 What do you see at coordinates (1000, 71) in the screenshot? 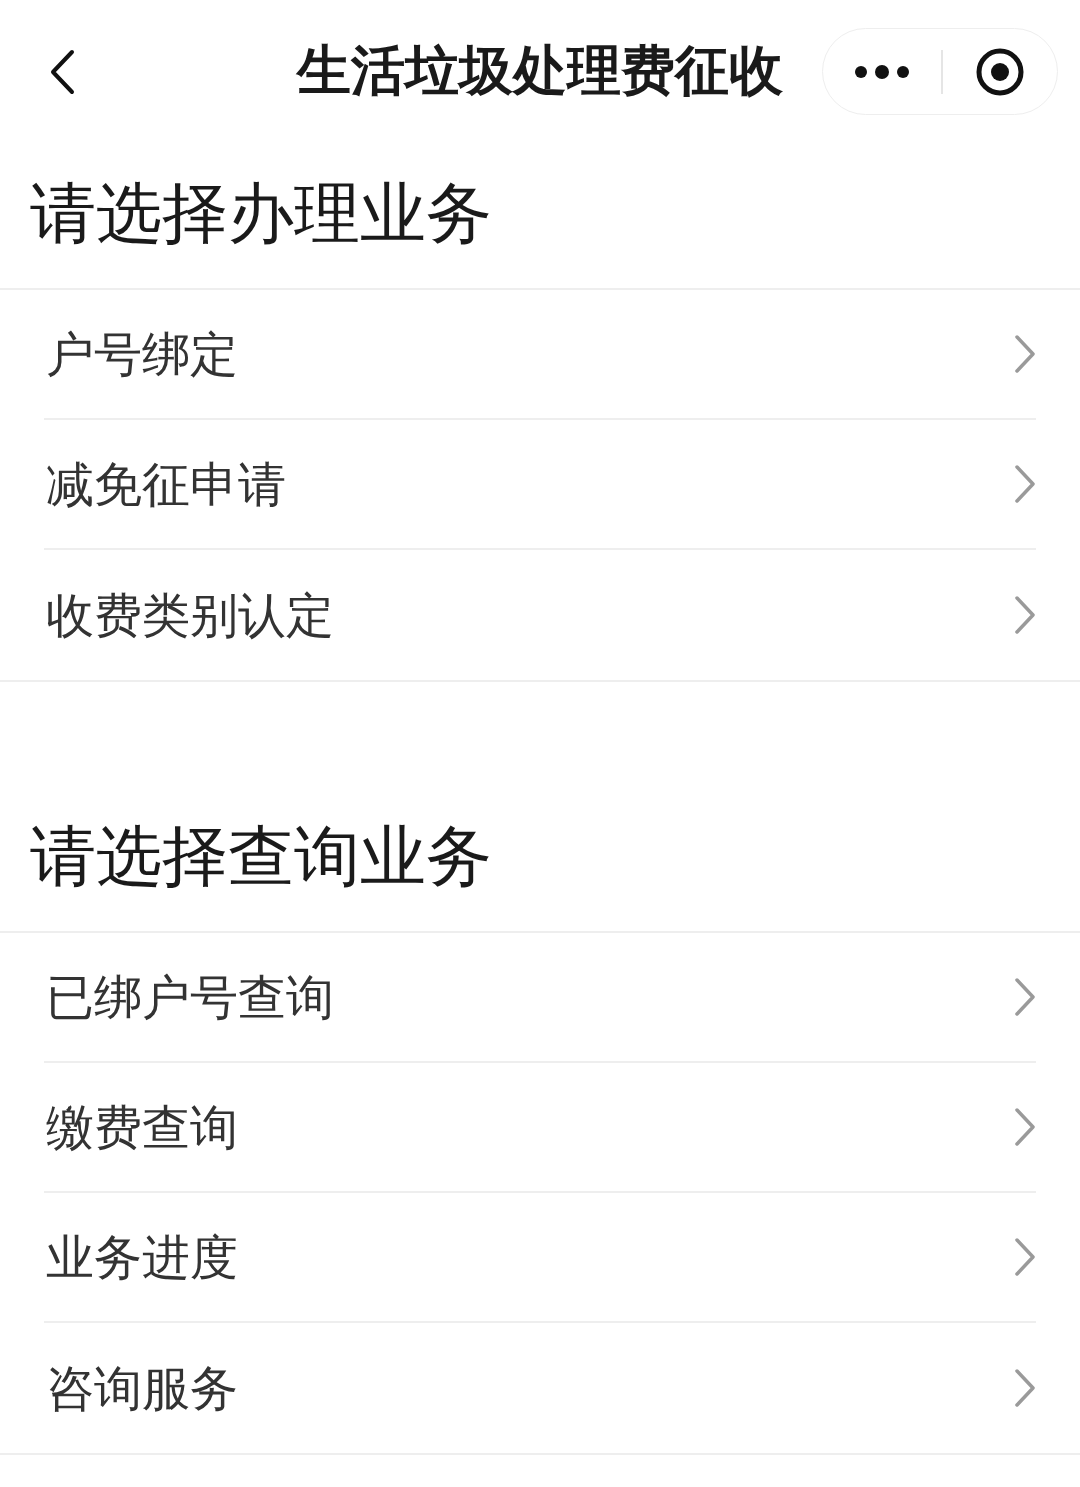
I see `target-icon` at bounding box center [1000, 71].